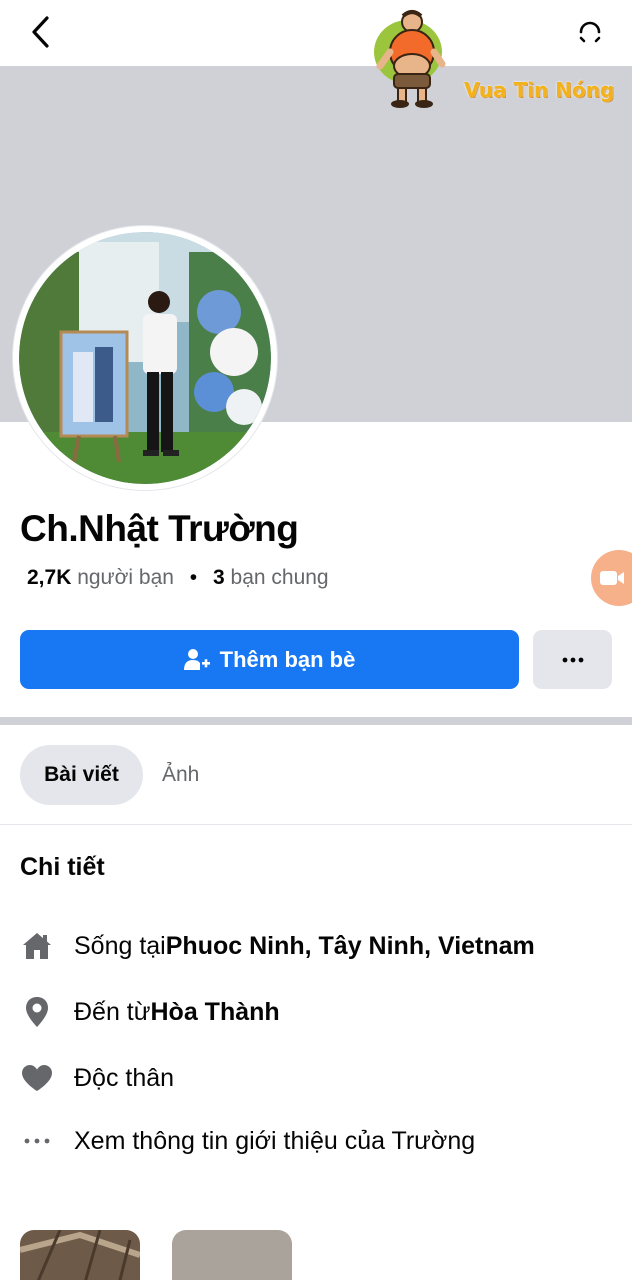  I want to click on more-dots-icon, so click(37, 1141).